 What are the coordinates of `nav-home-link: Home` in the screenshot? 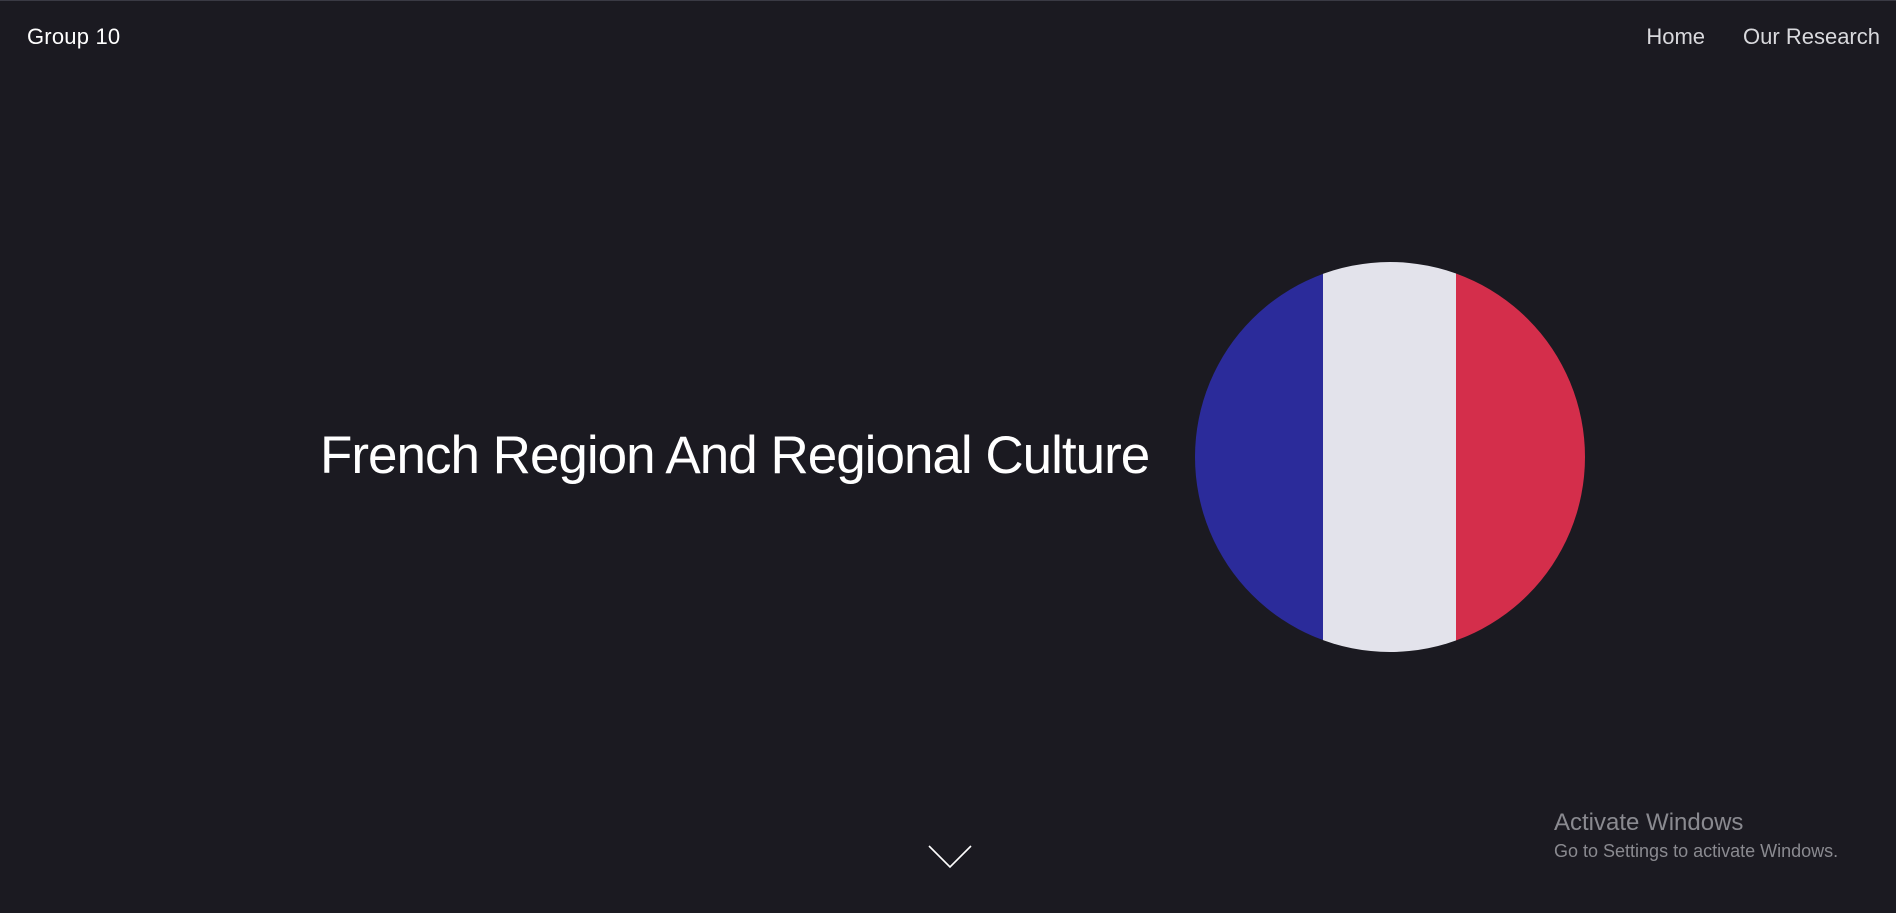 It's located at (1675, 37).